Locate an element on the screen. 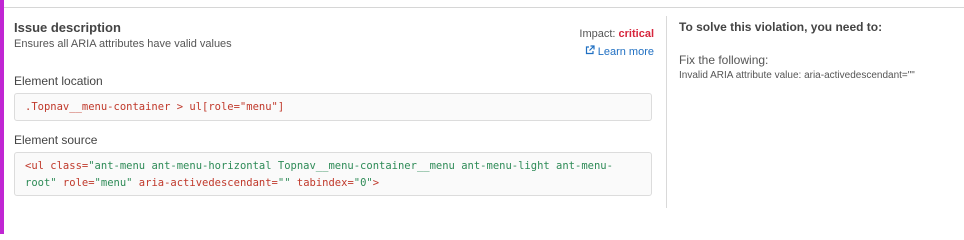 The width and height of the screenshot is (964, 240). solution-title: To solve this violation, you need to: is located at coordinates (781, 27).